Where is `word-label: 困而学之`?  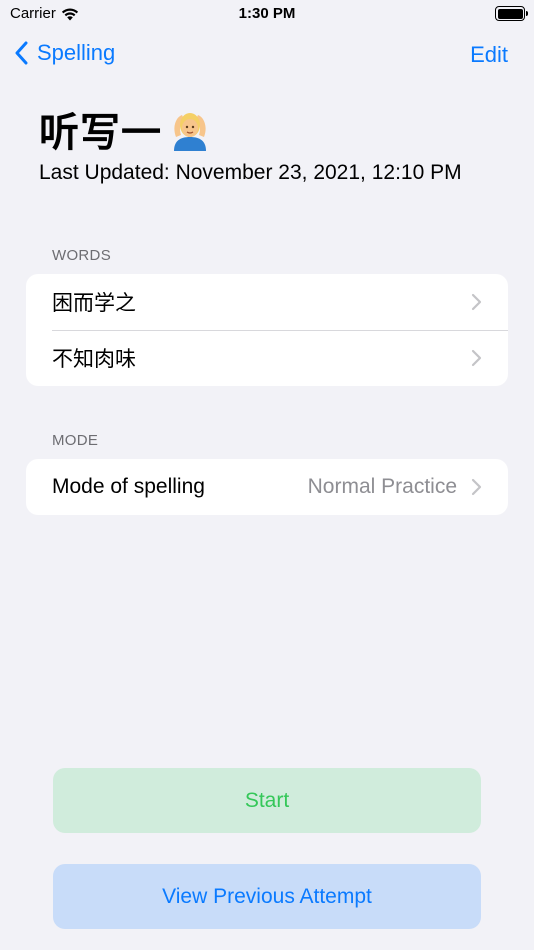
word-label: 困而学之 is located at coordinates (94, 303).